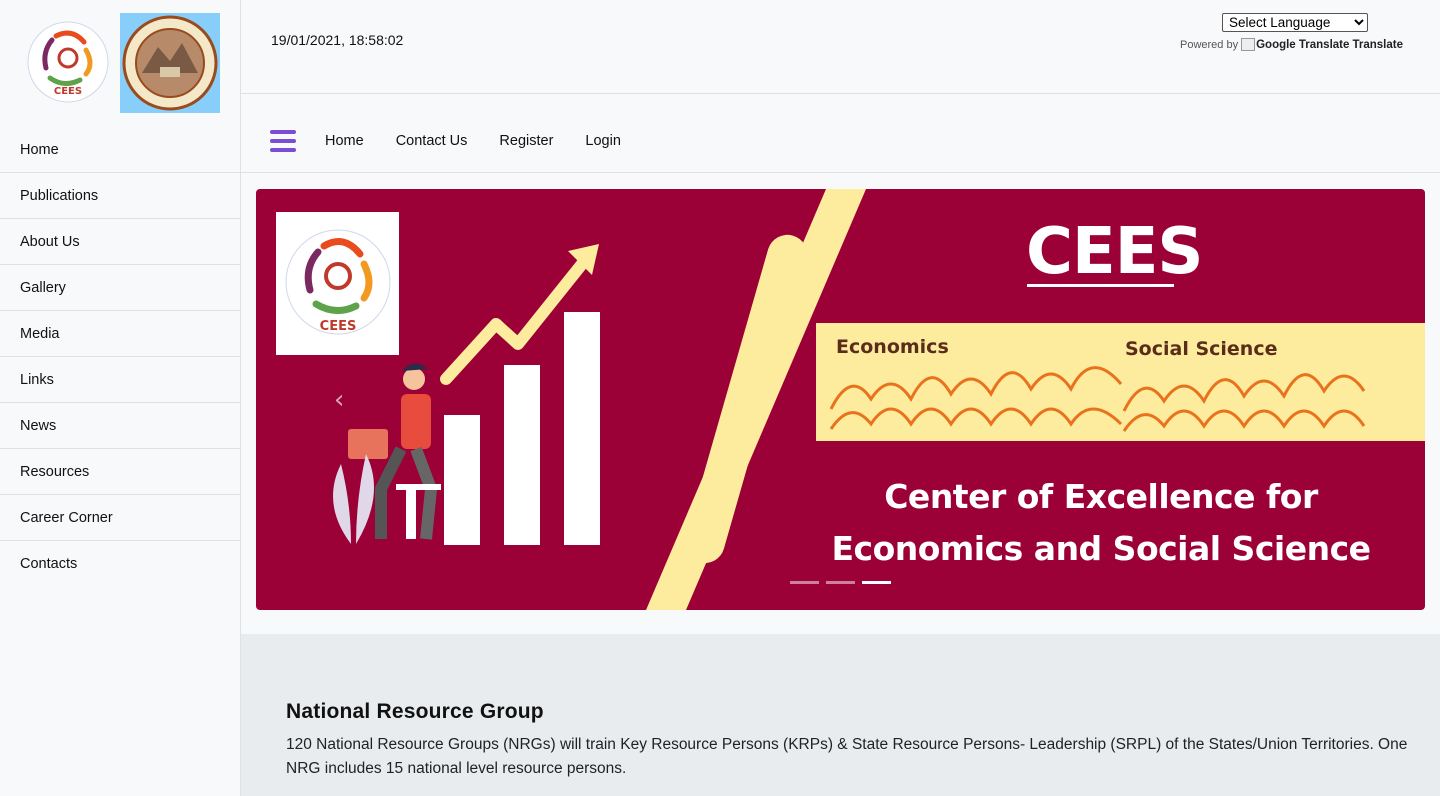  What do you see at coordinates (43, 287) in the screenshot?
I see `sidebar-item-label: Gallery` at bounding box center [43, 287].